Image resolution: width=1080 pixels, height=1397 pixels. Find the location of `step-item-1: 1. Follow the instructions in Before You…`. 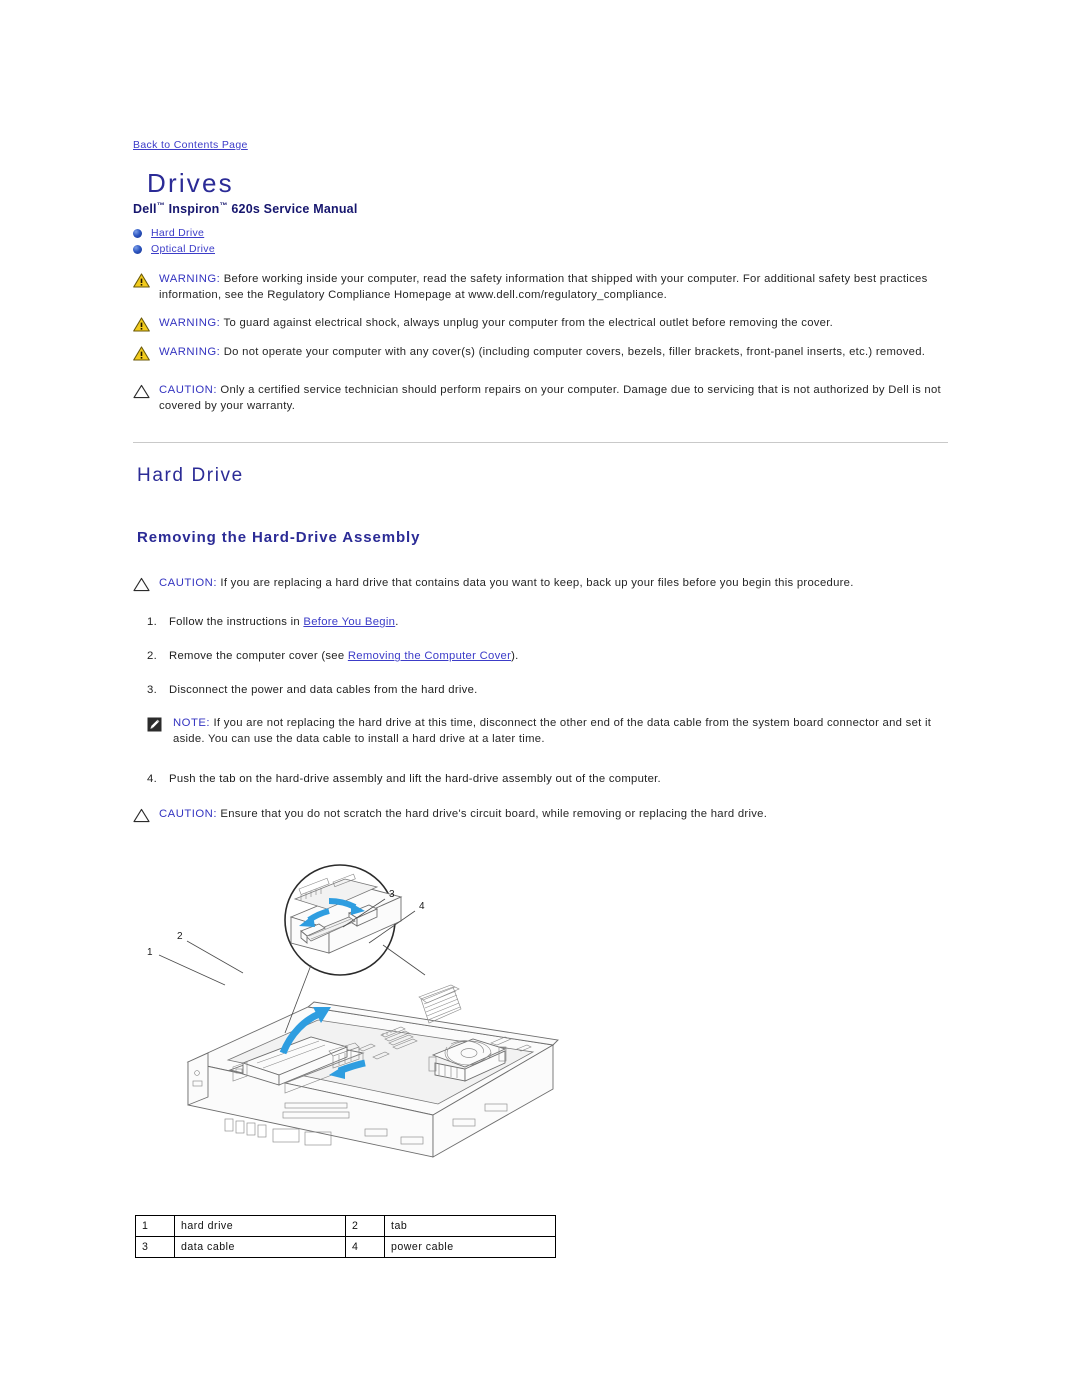

step-item-1: 1. Follow the instructions in Before You… is located at coordinates (540, 622).